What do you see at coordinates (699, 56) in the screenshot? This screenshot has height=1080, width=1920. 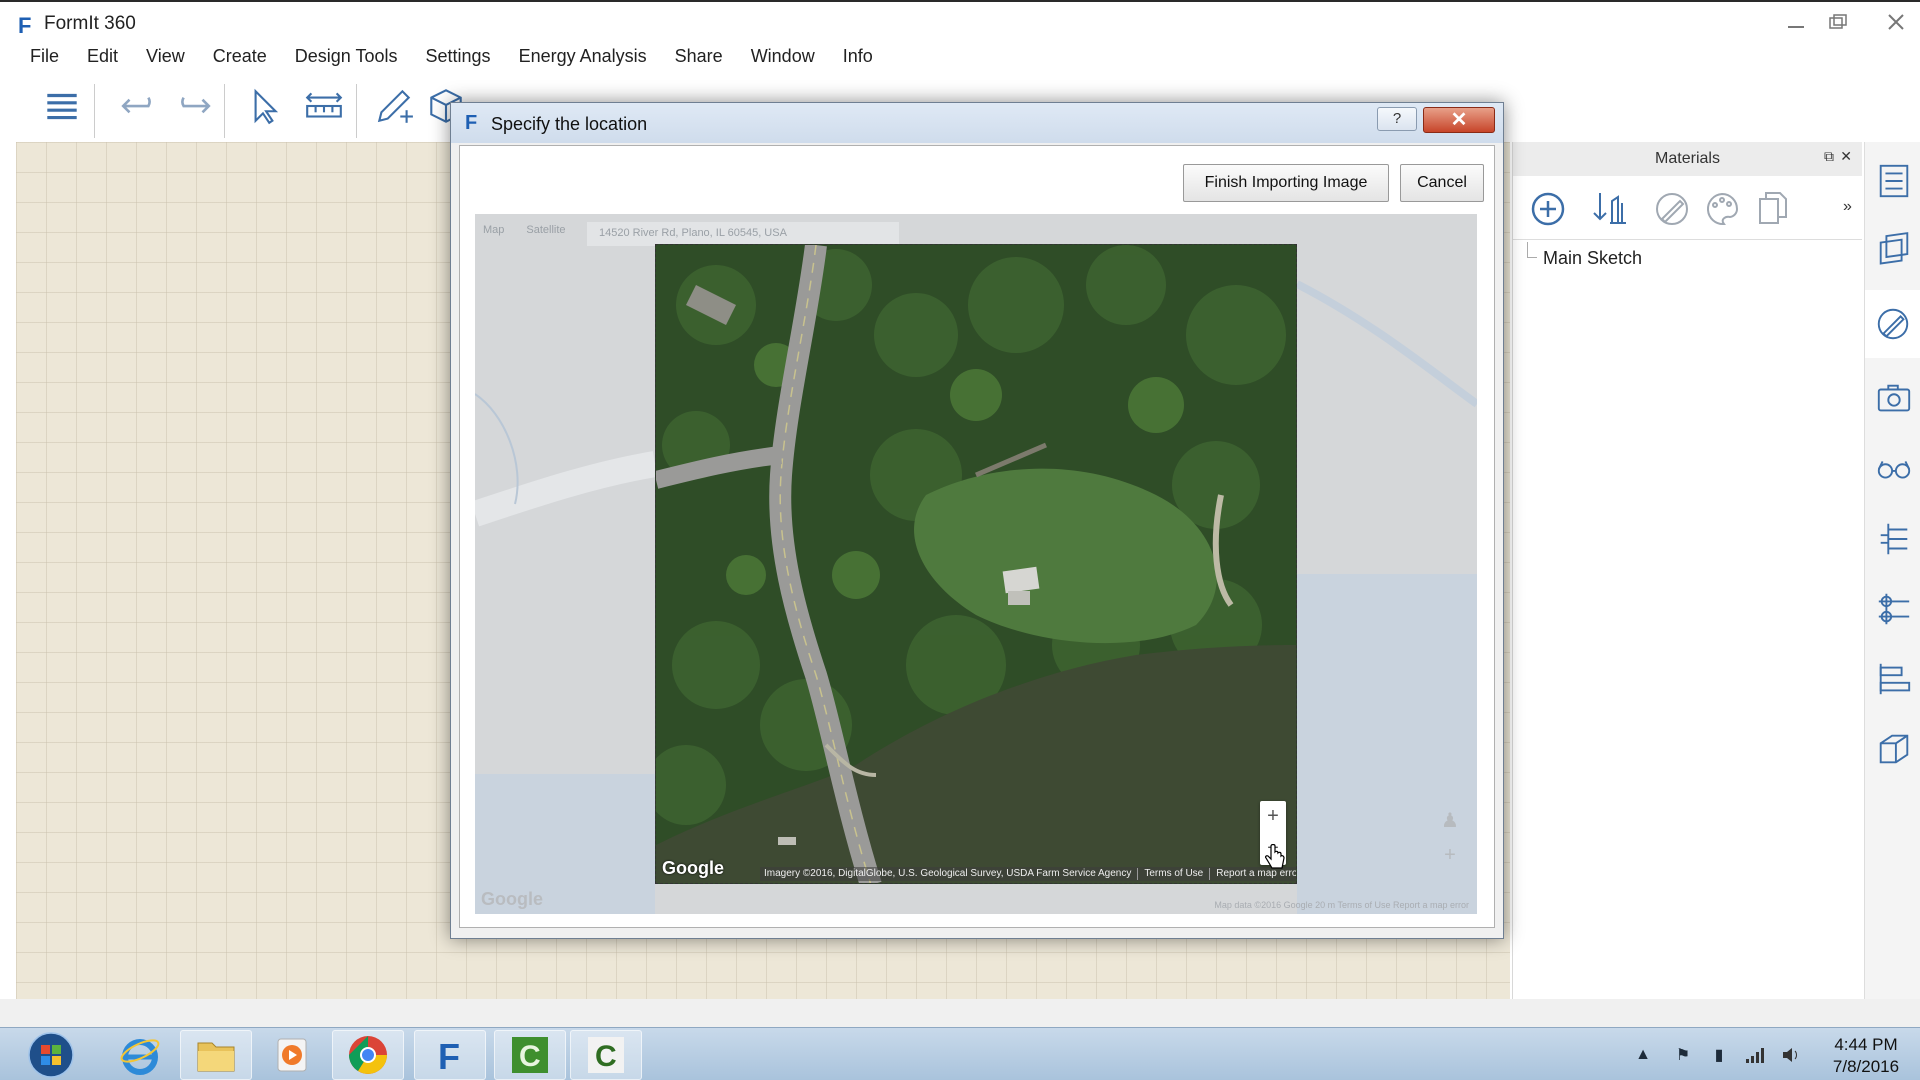 I see `menu-share: Share` at bounding box center [699, 56].